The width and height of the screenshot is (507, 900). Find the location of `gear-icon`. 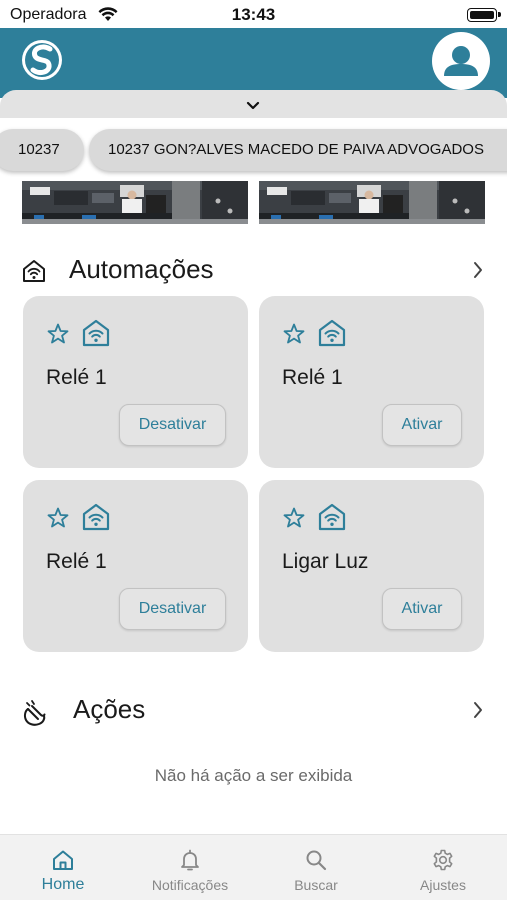

gear-icon is located at coordinates (443, 862).